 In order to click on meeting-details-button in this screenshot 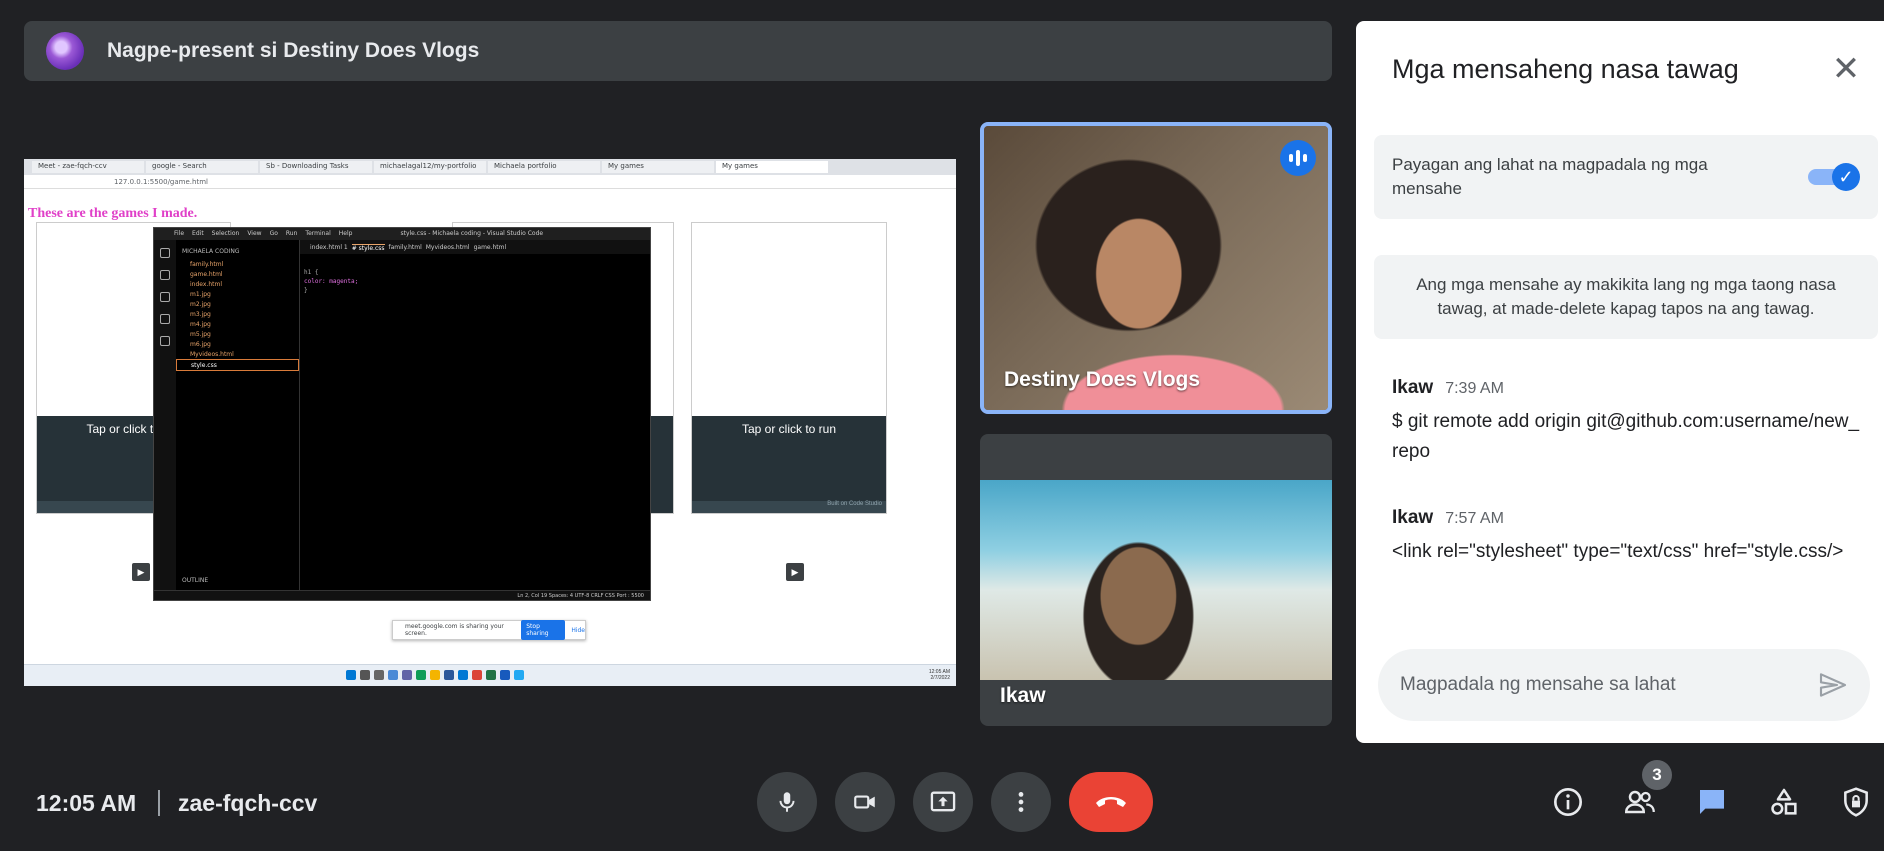, I will do `click(1568, 802)`.